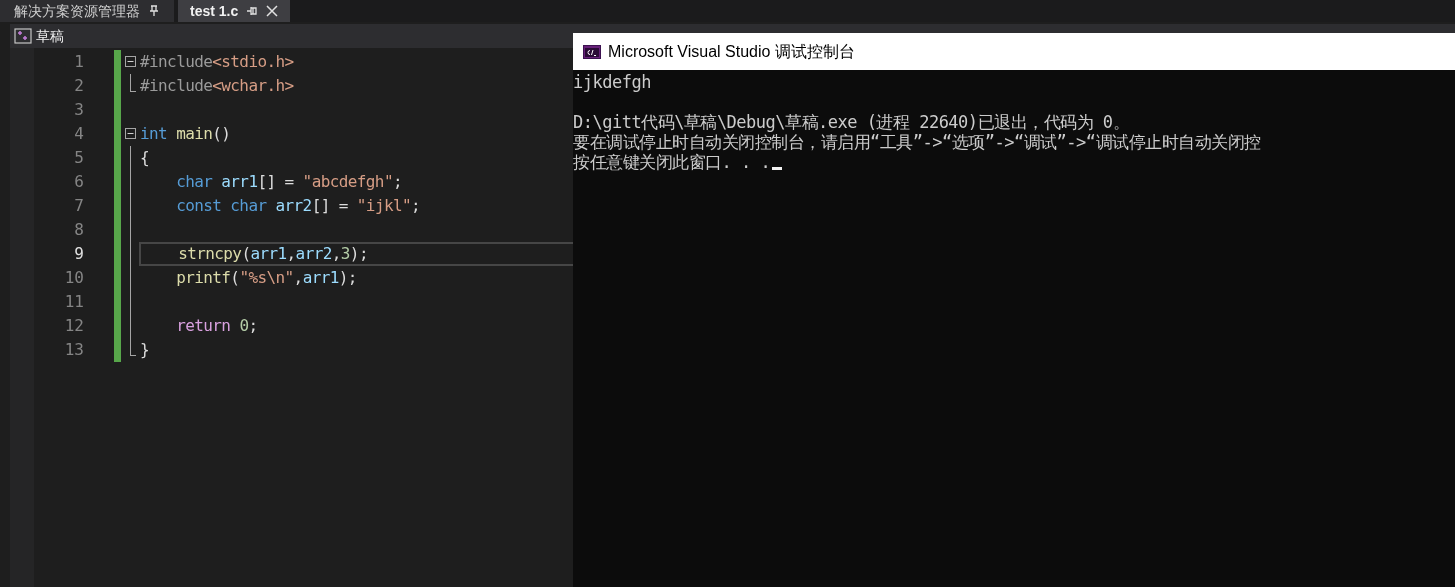 The width and height of the screenshot is (1455, 587). What do you see at coordinates (50, 36) in the screenshot?
I see `project-name: 草稿` at bounding box center [50, 36].